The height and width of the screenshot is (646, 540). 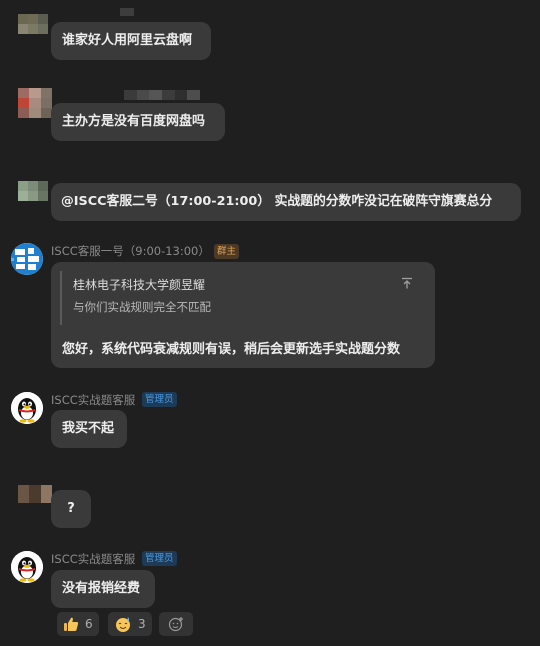 I want to click on message-bubble: 我买不起, so click(x=89, y=429).